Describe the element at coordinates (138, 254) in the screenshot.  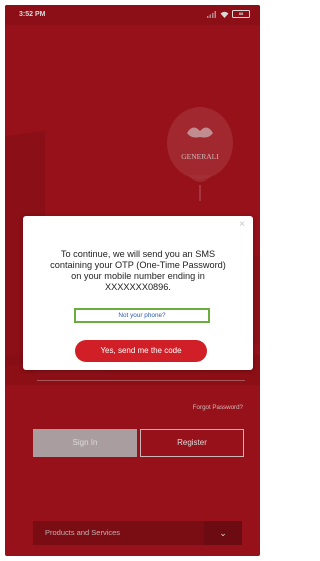
I see `message-line: To continue, we will send you an SMS` at that location.